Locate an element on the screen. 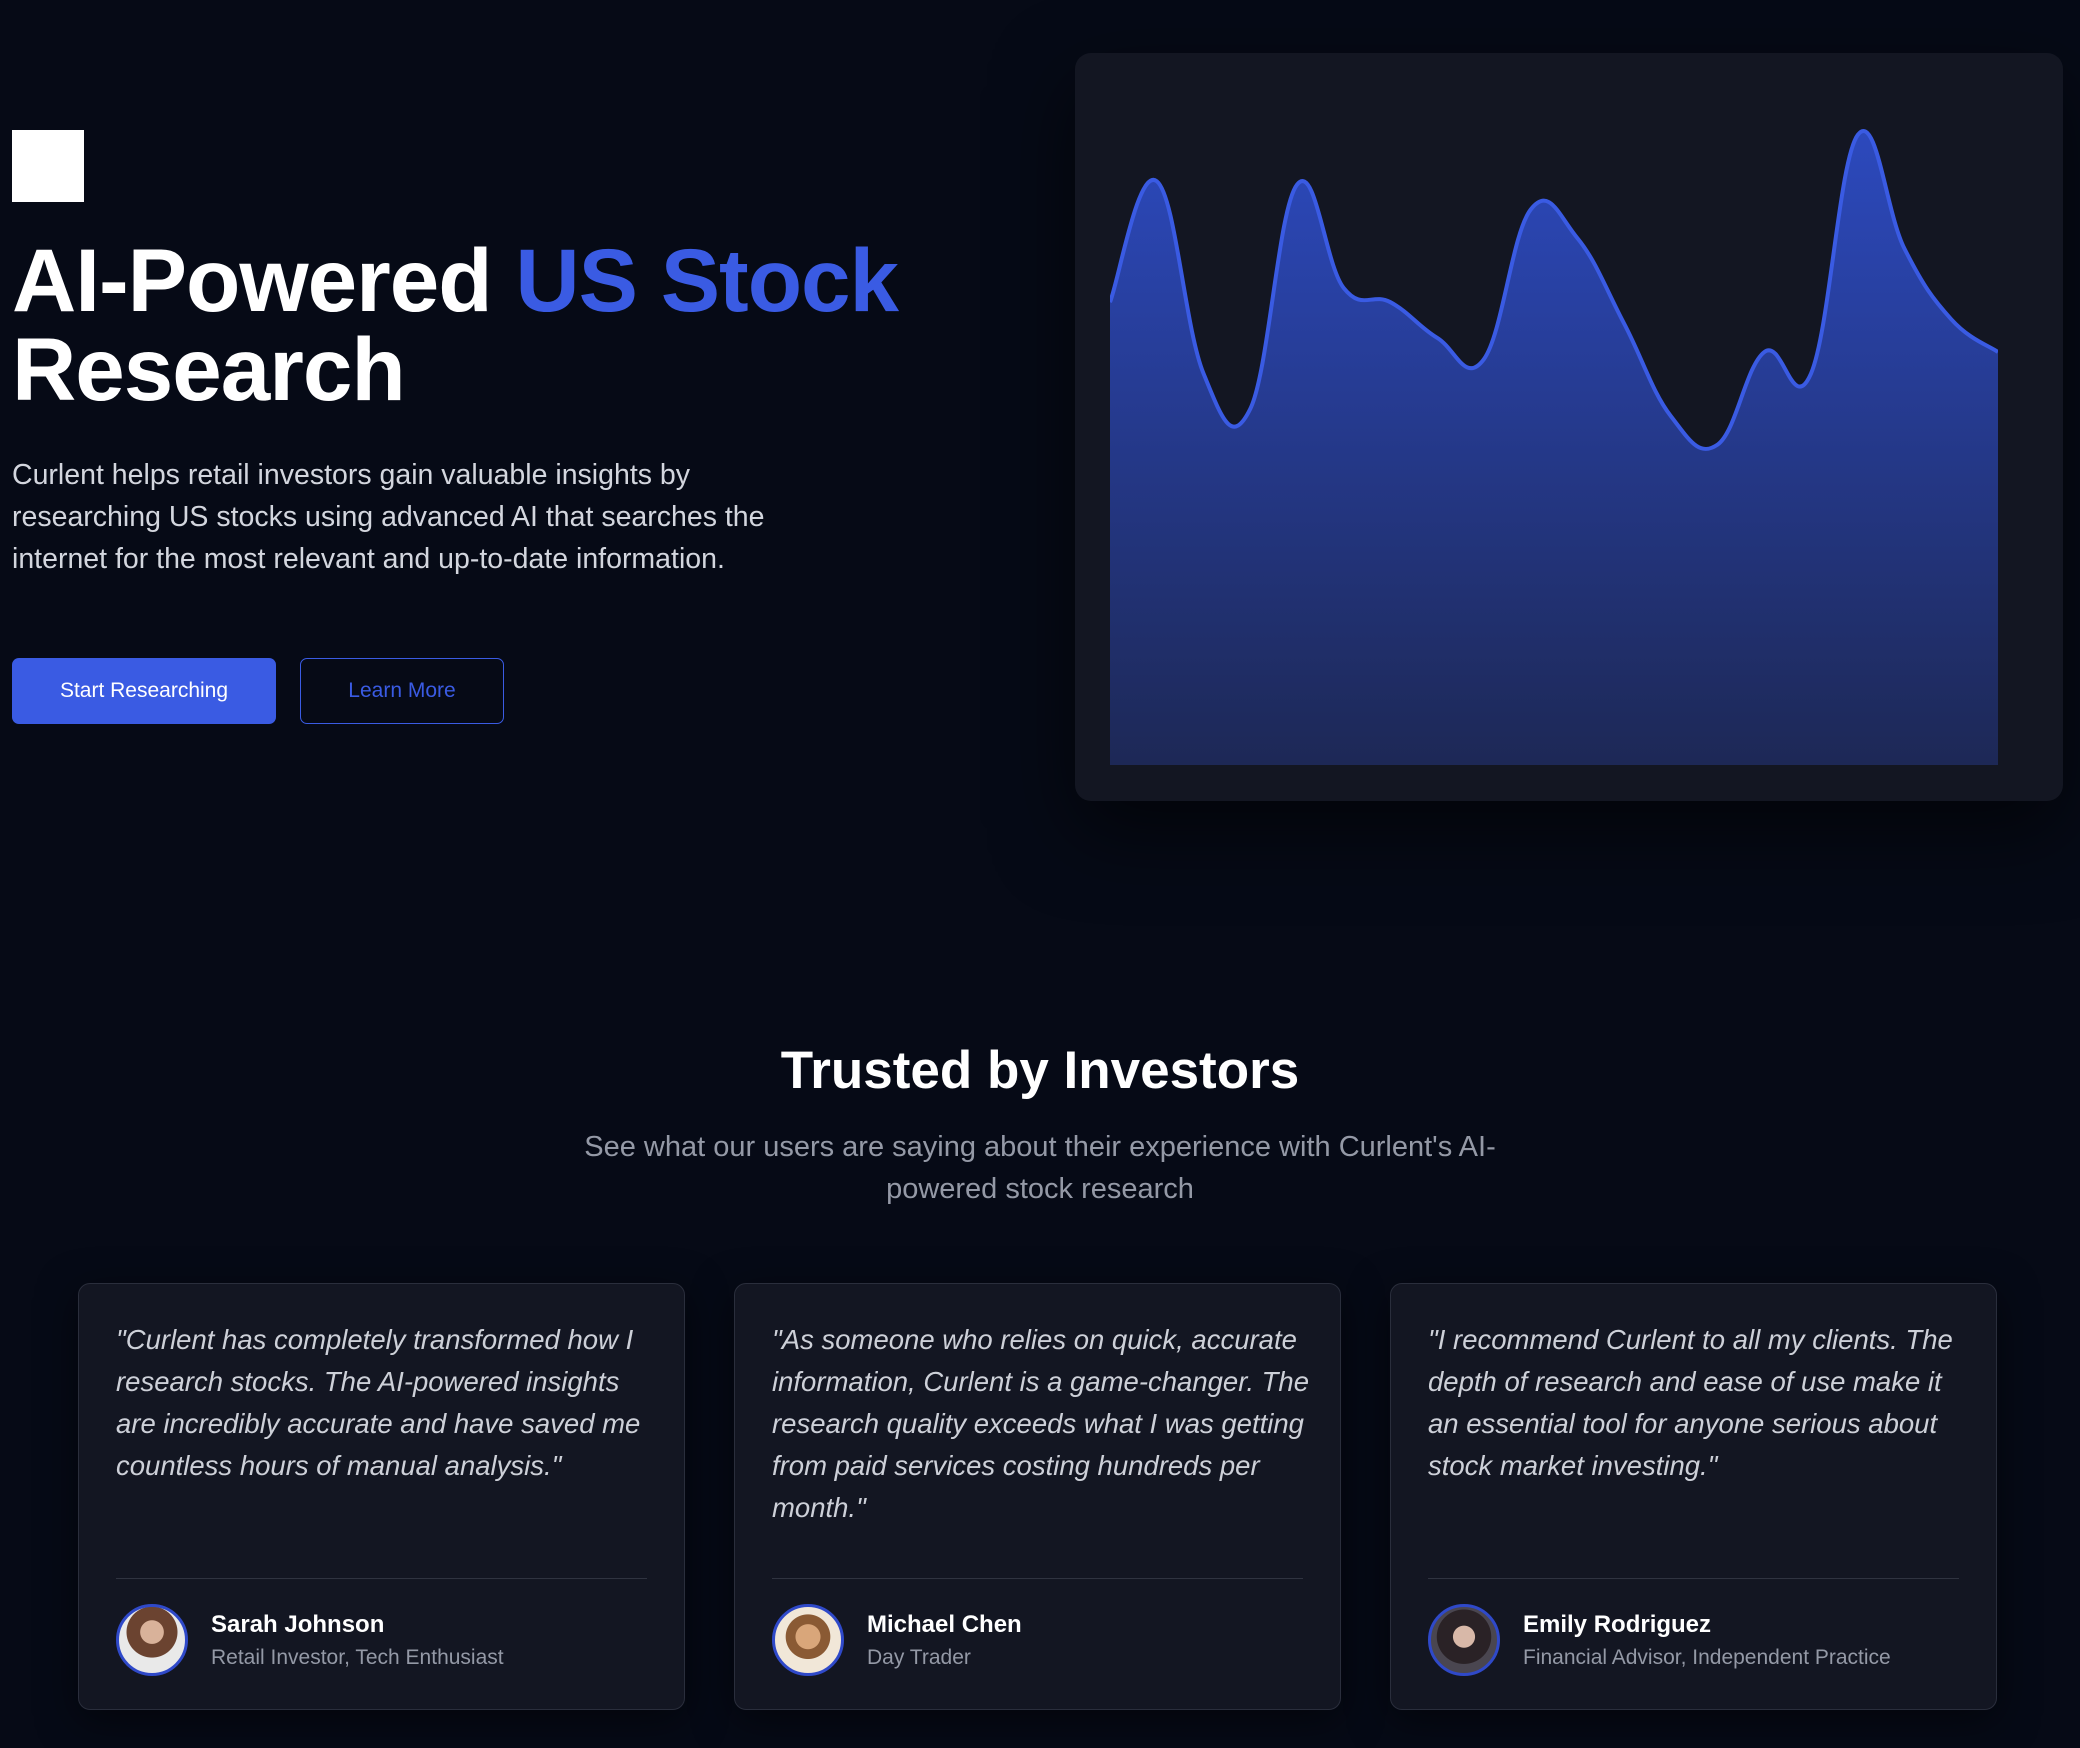 The width and height of the screenshot is (2080, 1748). testimonial-name: Michael Chen is located at coordinates (944, 1624).